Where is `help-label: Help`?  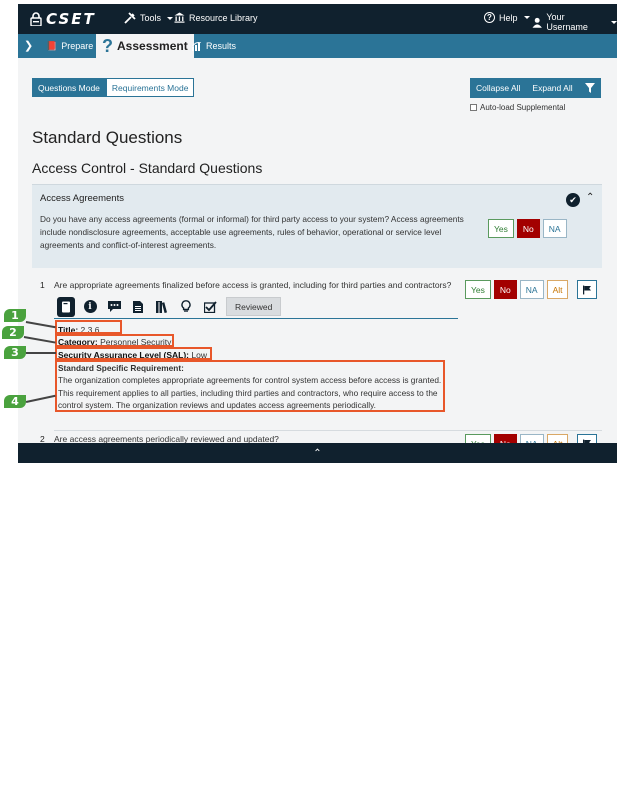
help-label: Help is located at coordinates (508, 17).